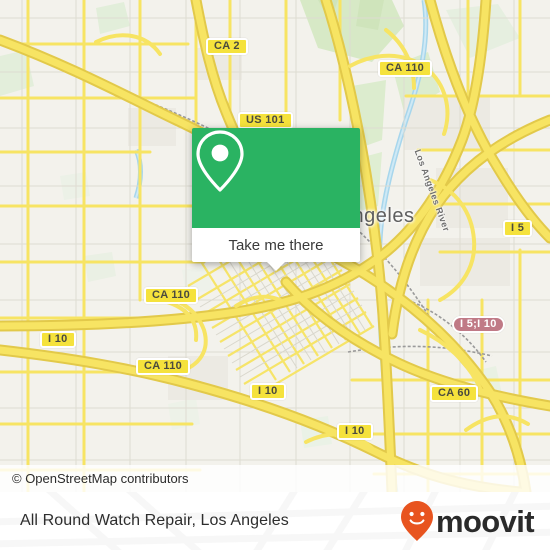  I want to click on popup-action-button: Take me there, so click(276, 245).